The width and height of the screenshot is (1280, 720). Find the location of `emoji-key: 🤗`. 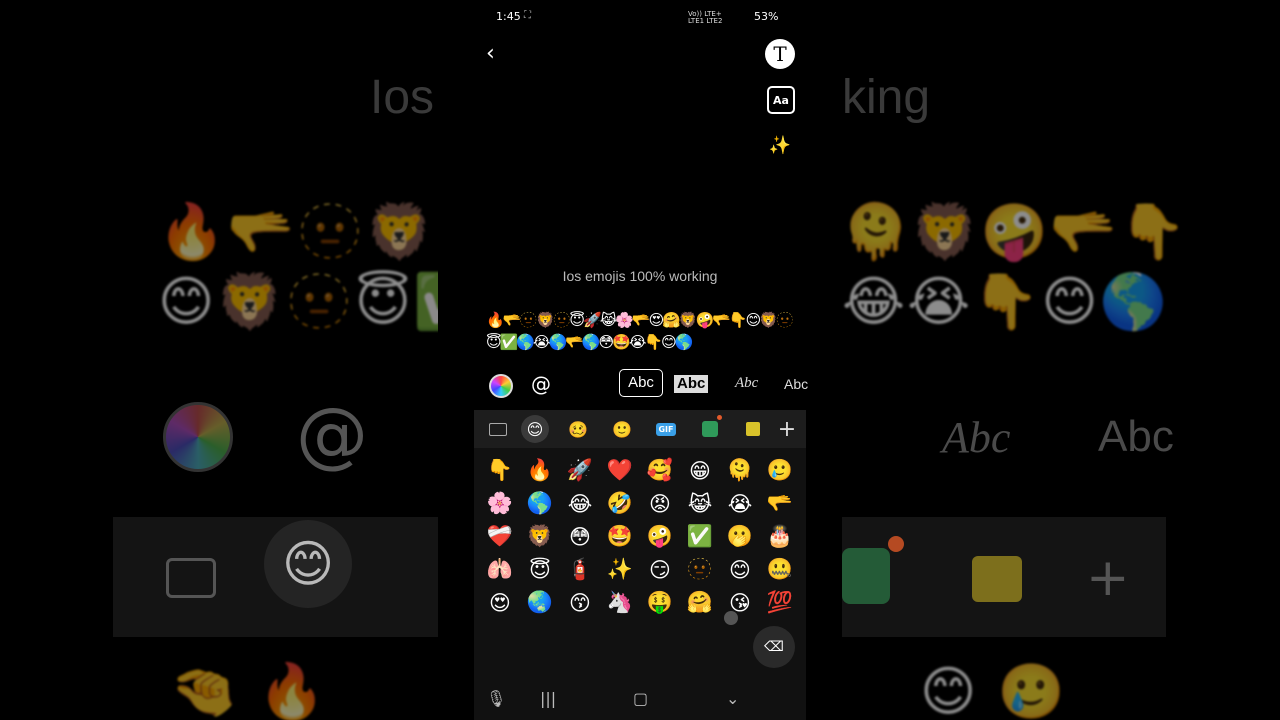

emoji-key: 🤗 is located at coordinates (700, 602).